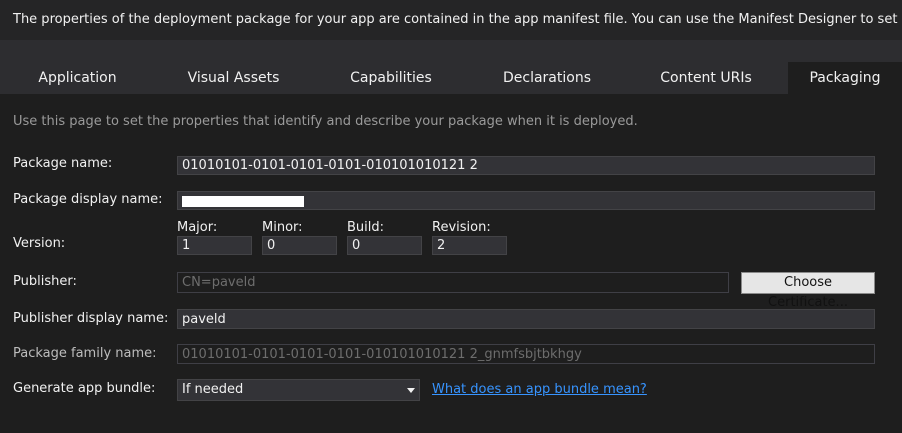 This screenshot has height=433, width=902. I want to click on package-family-name-input, so click(526, 354).